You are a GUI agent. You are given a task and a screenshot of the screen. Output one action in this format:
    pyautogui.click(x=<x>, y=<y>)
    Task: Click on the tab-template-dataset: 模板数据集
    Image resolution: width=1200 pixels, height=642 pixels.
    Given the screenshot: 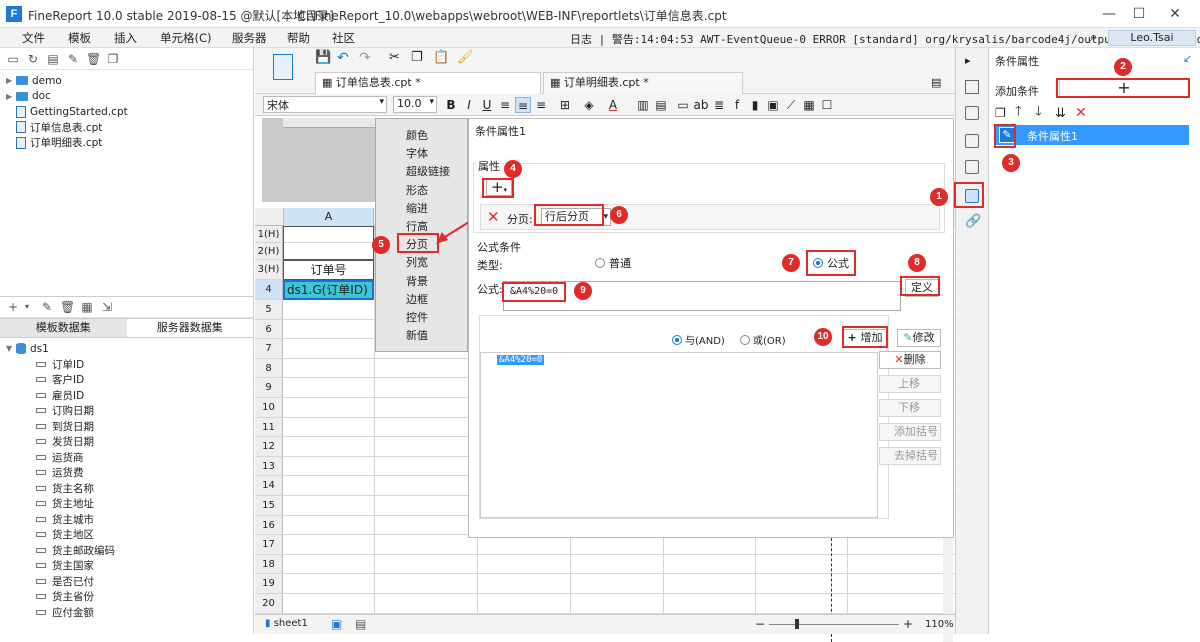 What is the action you would take?
    pyautogui.click(x=63, y=328)
    